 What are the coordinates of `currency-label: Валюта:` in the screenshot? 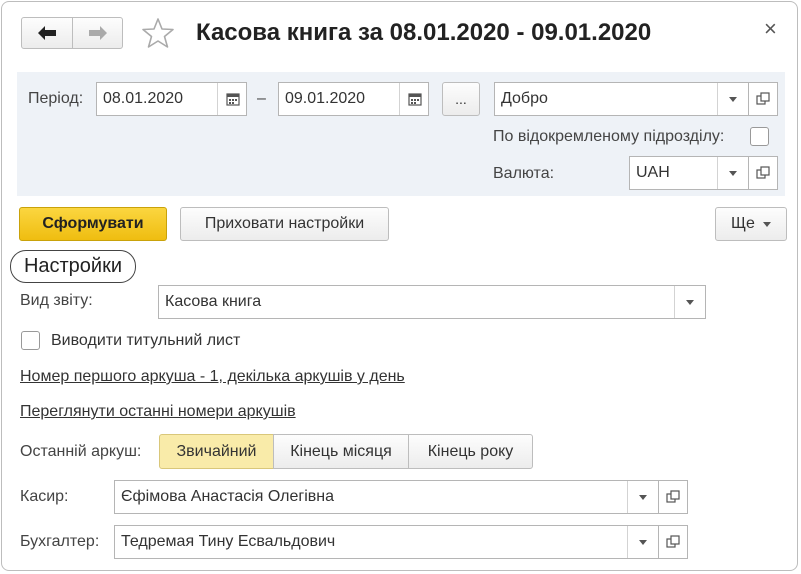 It's located at (524, 173).